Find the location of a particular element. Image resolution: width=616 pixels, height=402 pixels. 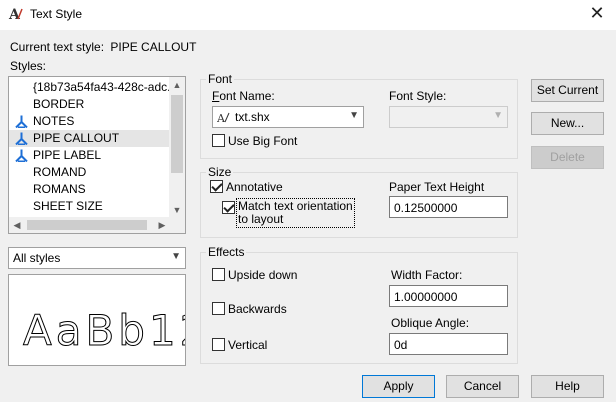

style-preview: AaBb12 is located at coordinates (97, 320).